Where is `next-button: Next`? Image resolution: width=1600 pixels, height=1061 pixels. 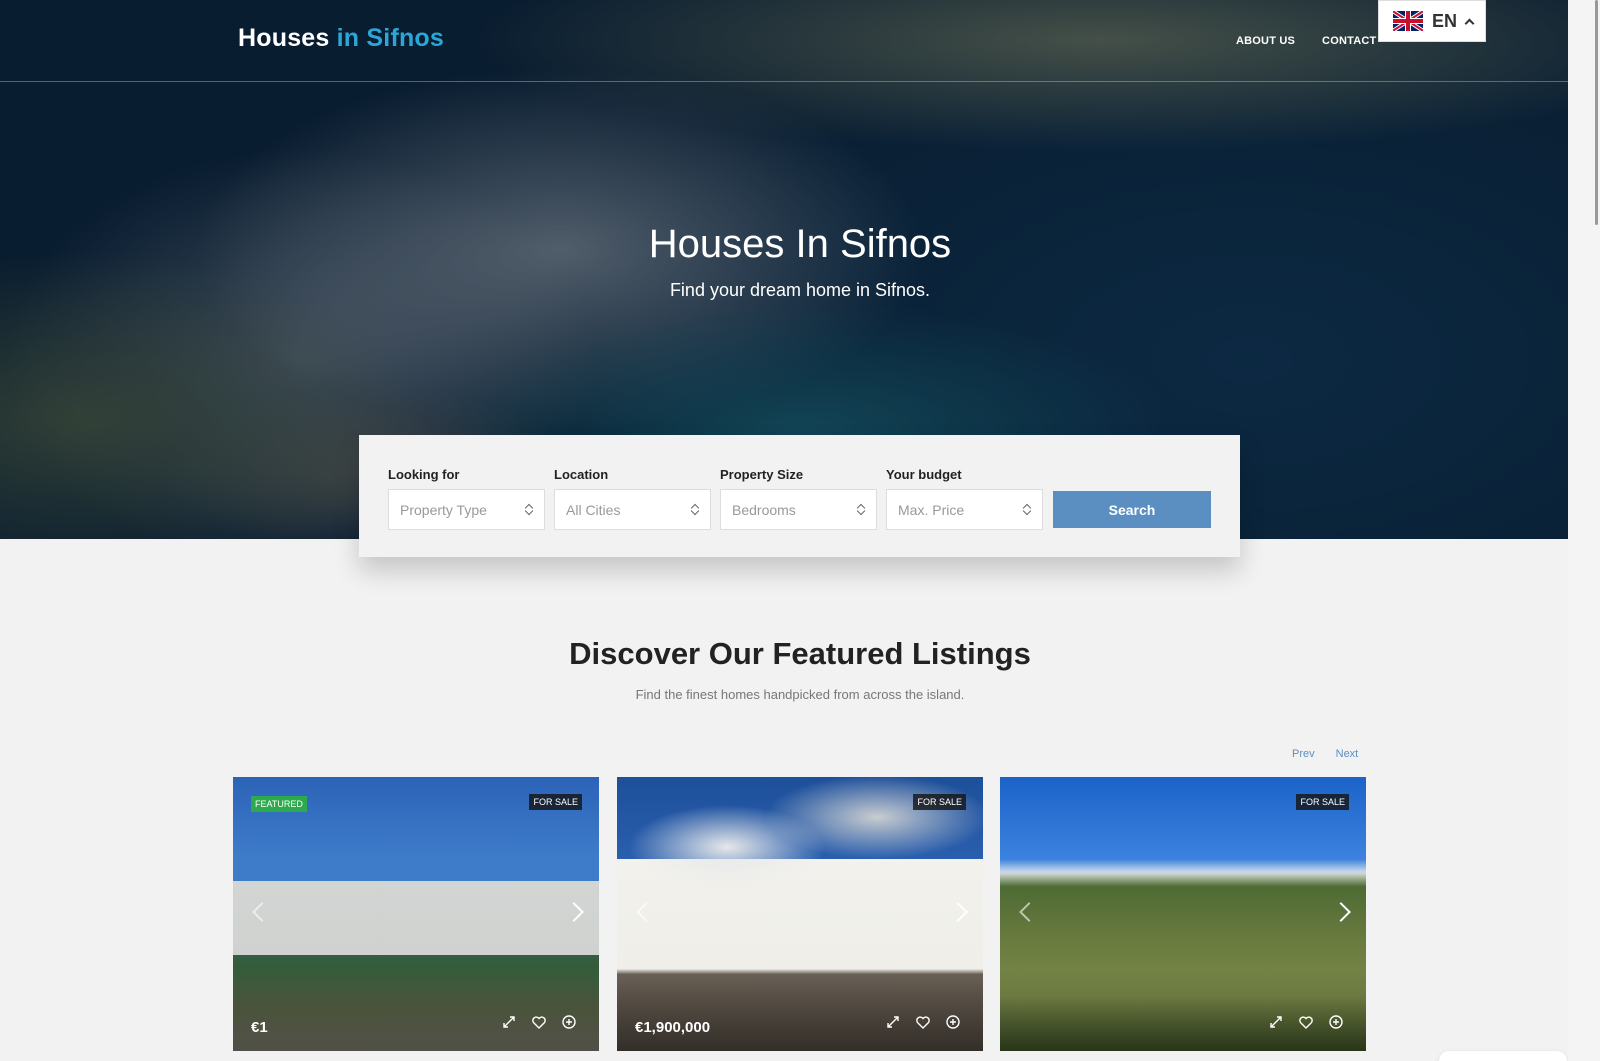 next-button: Next is located at coordinates (1347, 754).